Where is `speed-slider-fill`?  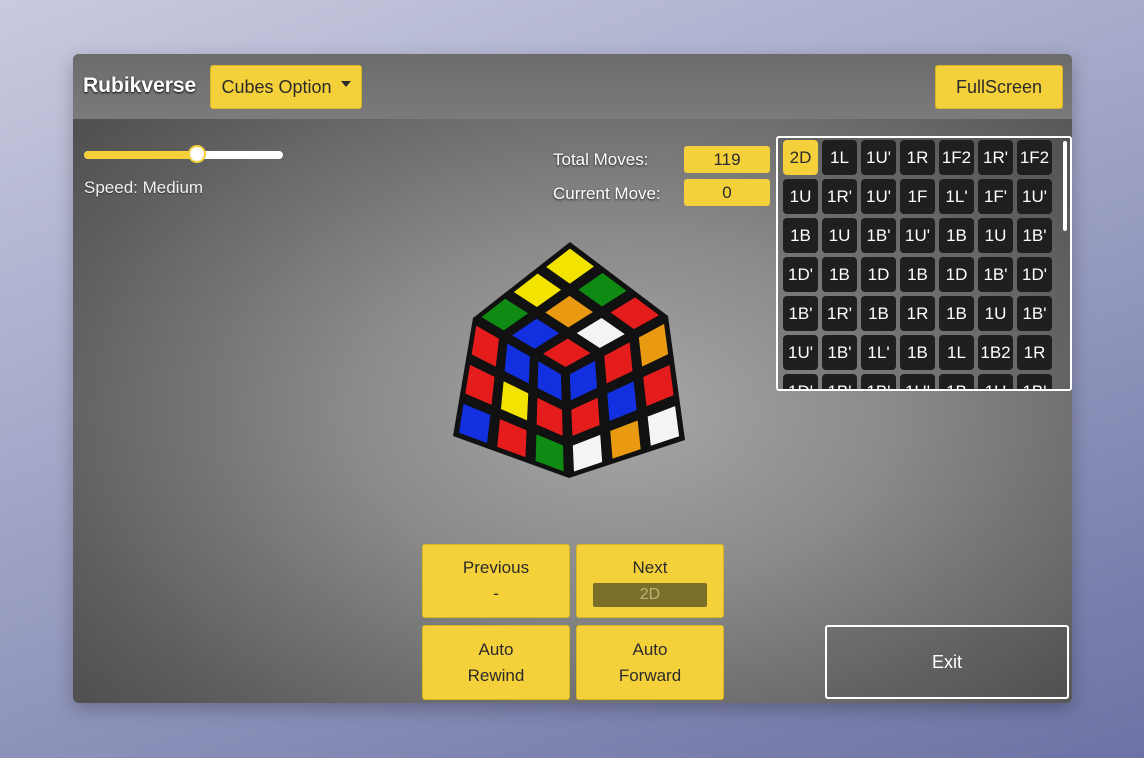
speed-slider-fill is located at coordinates (141, 155).